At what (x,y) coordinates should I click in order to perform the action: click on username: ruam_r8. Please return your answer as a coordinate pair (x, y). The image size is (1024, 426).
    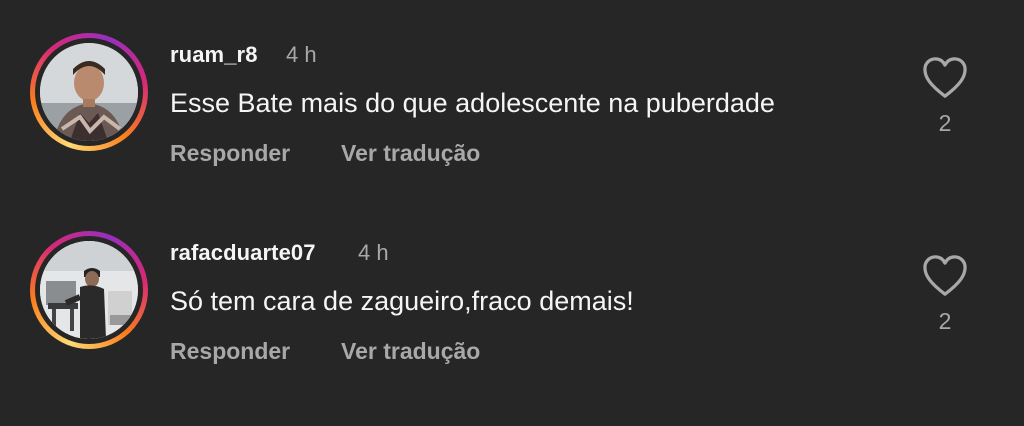
    Looking at the image, I should click on (214, 55).